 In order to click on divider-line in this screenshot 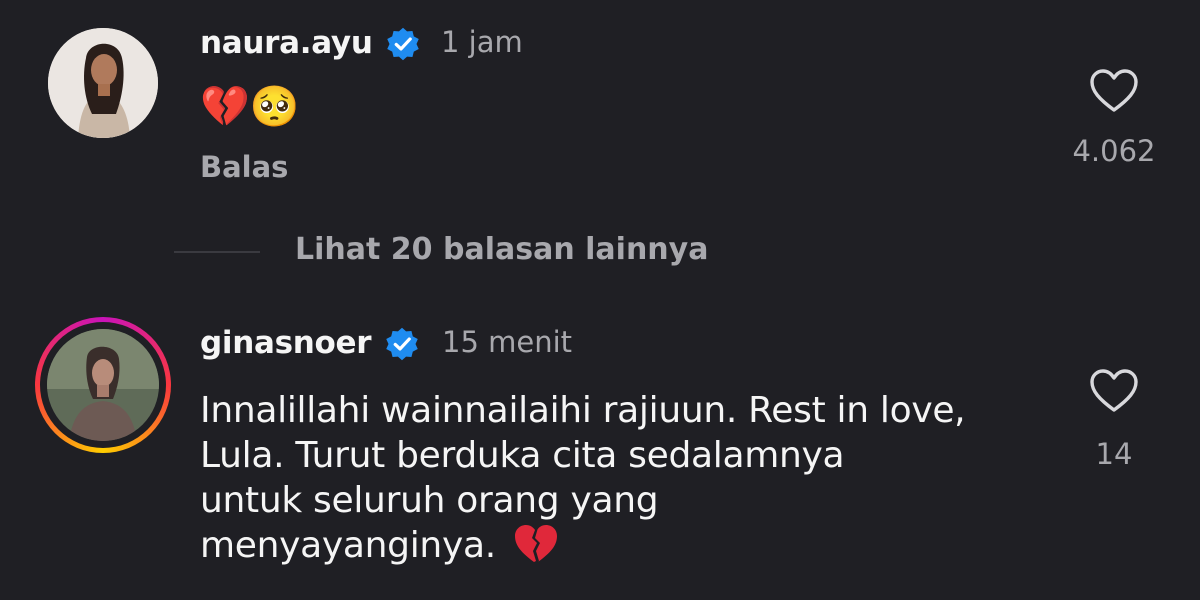, I will do `click(217, 252)`.